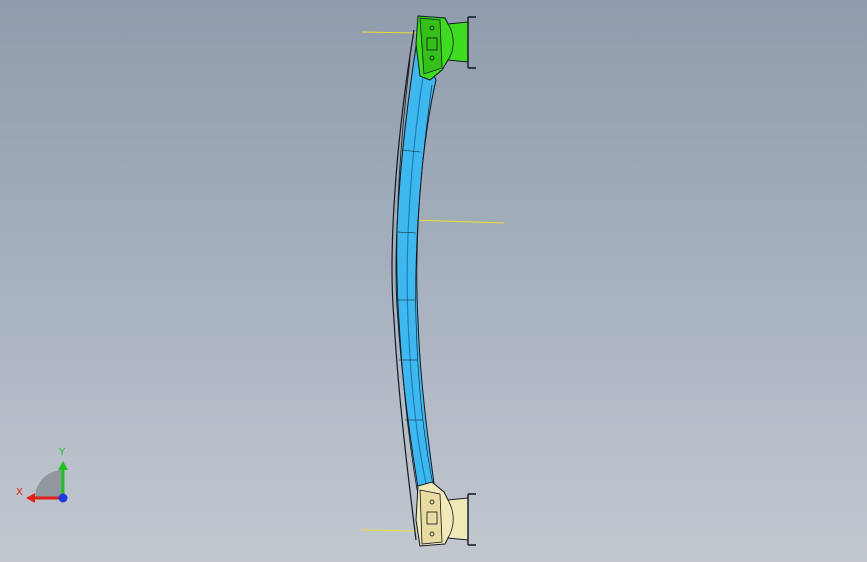 This screenshot has width=867, height=562. Describe the element at coordinates (391, 530) in the screenshot. I see `leader-line-bottom` at that location.